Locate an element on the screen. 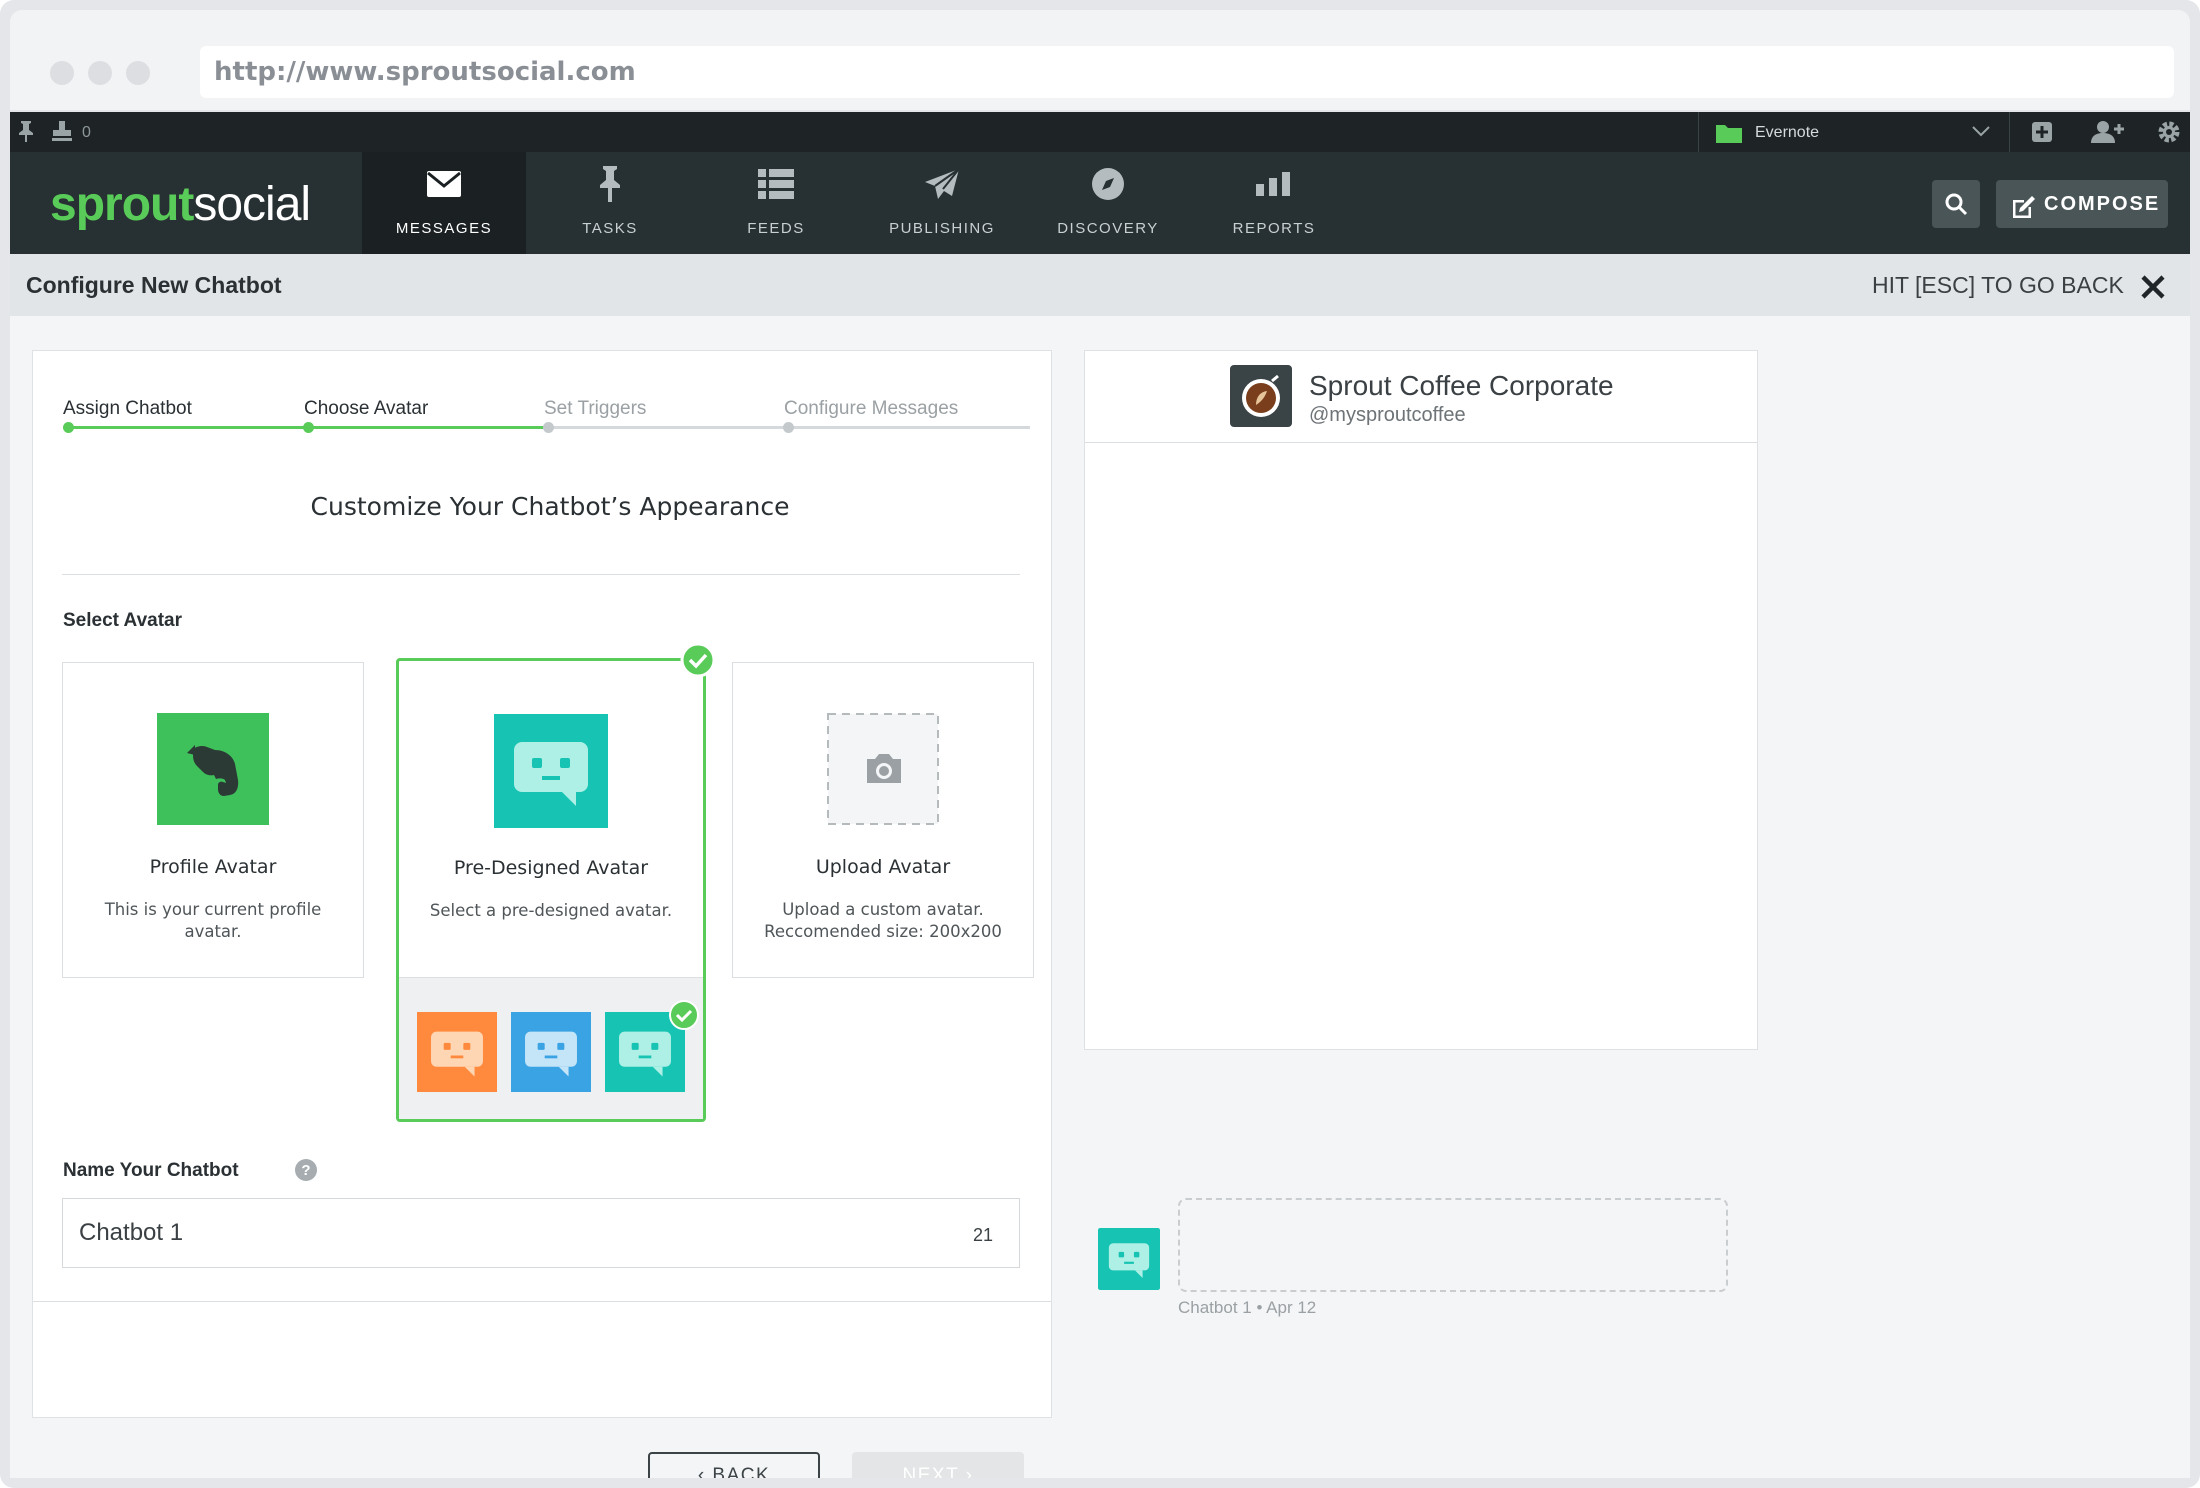  step-configure-messages: Configure Messages is located at coordinates (871, 408).